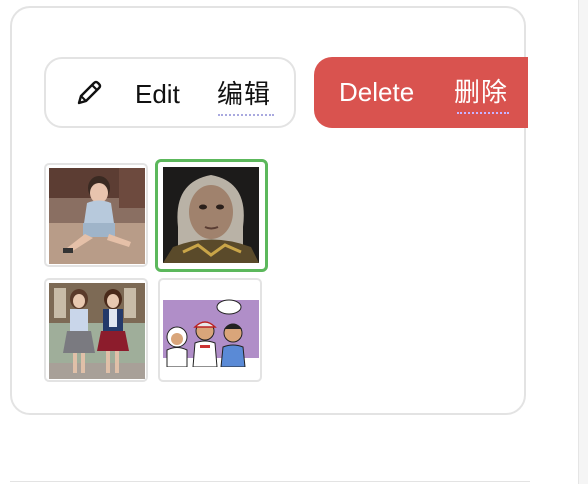 This screenshot has width=588, height=484. Describe the element at coordinates (483, 113) in the screenshot. I see `delete-cn-underline` at that location.